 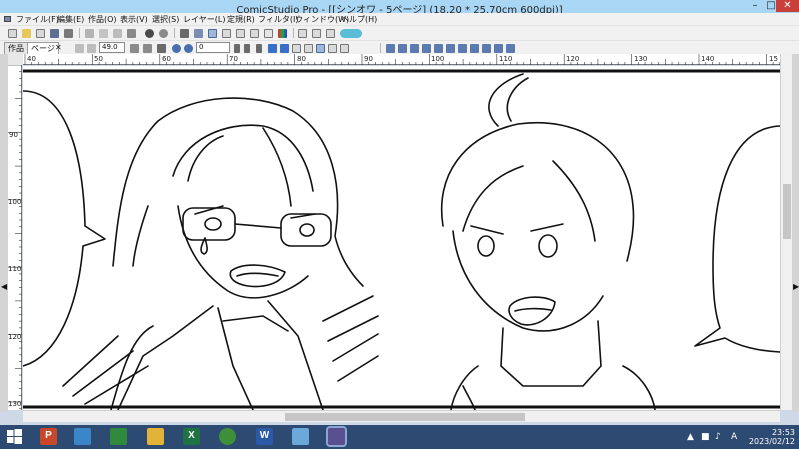 I want to click on new-icon, so click(x=12, y=33).